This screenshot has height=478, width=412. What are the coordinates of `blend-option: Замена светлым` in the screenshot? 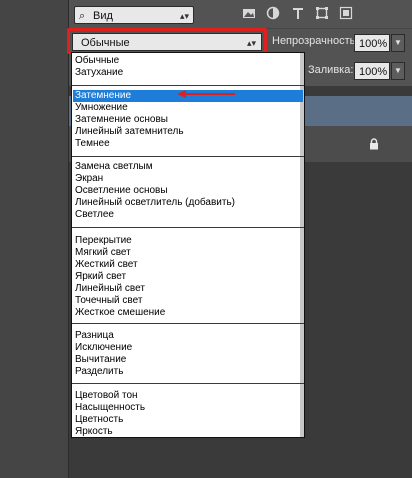 It's located at (188, 167).